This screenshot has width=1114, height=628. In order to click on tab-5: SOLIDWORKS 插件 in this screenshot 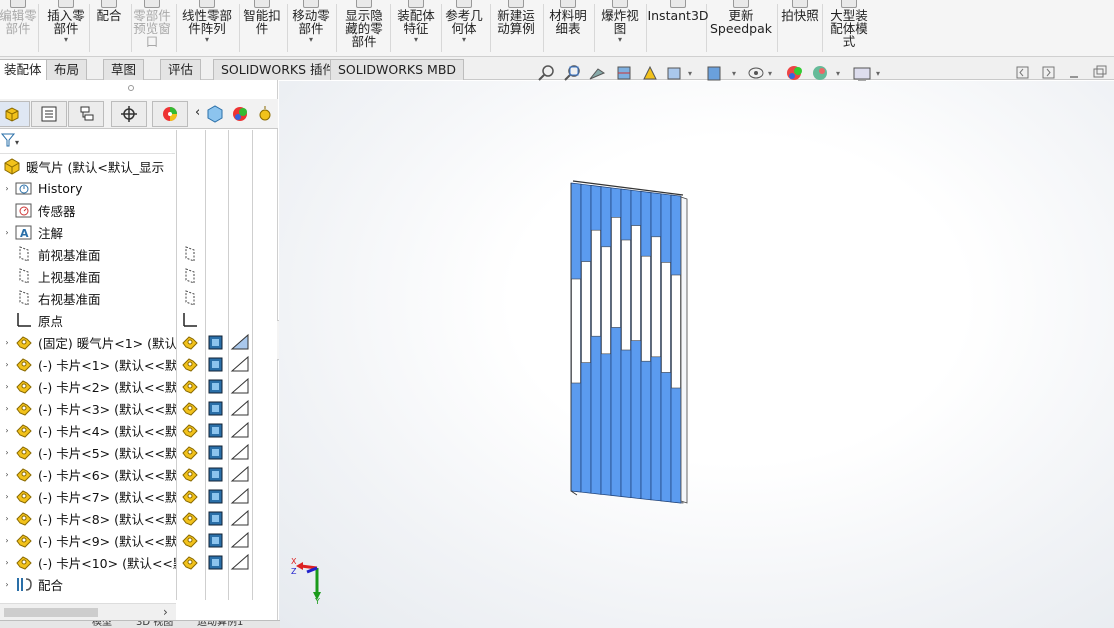, I will do `click(278, 69)`.